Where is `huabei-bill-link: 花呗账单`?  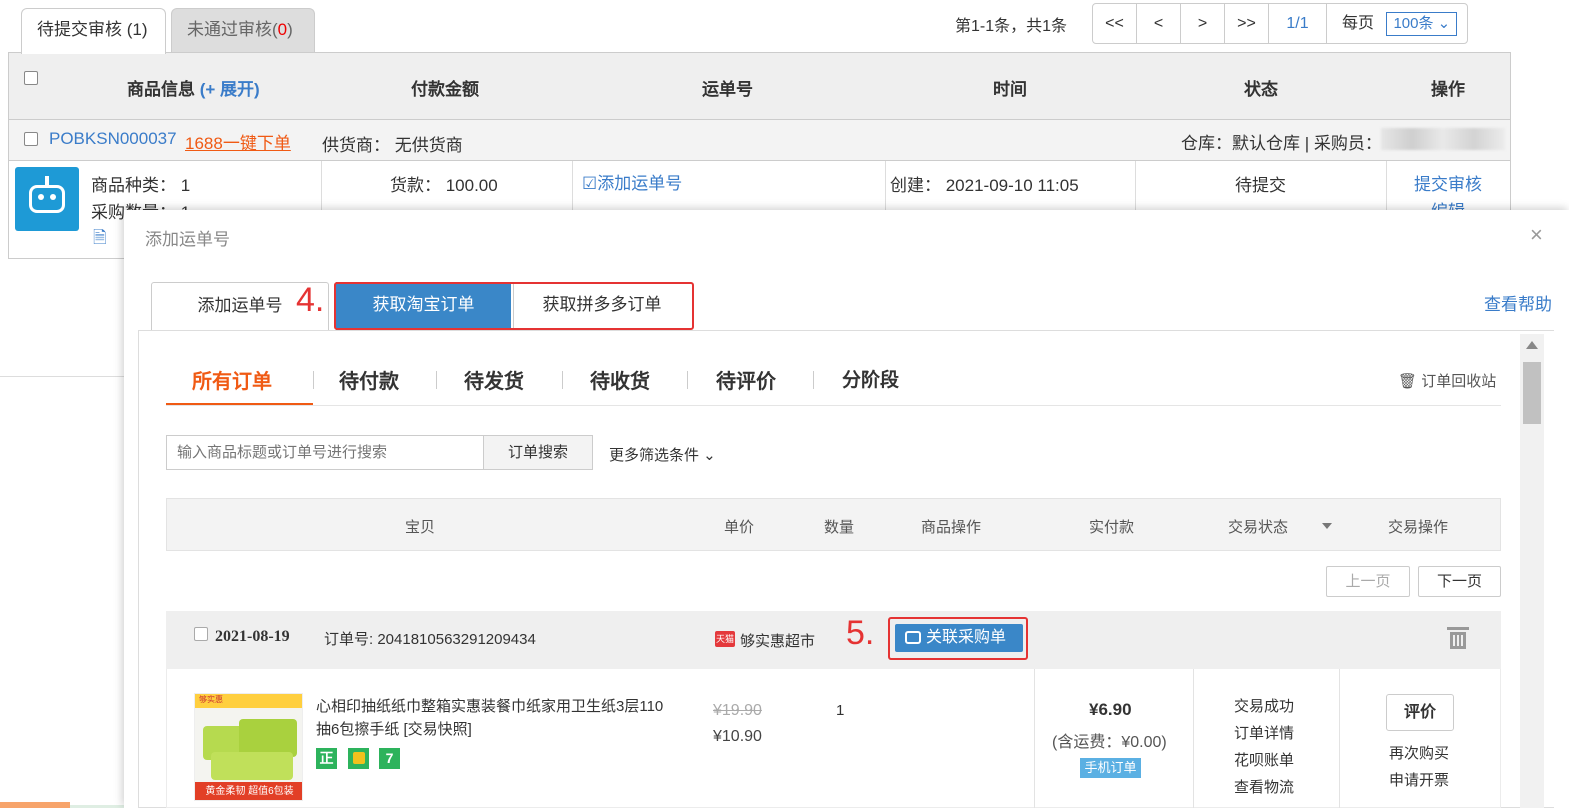
huabei-bill-link: 花呗账单 is located at coordinates (1264, 760).